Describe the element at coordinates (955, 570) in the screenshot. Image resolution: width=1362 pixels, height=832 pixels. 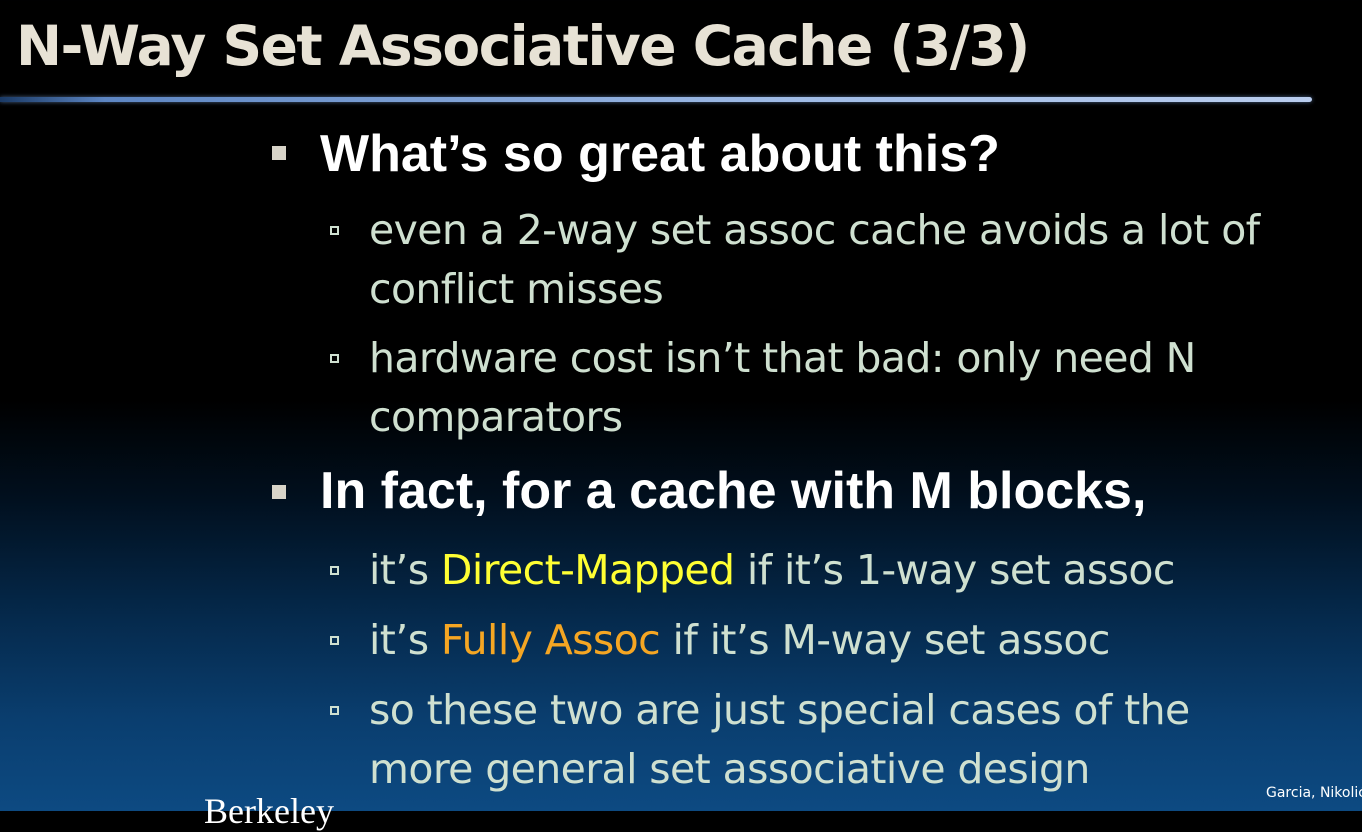
I see `sub-bullet-suffix: if it’s 1-way set assoc` at that location.